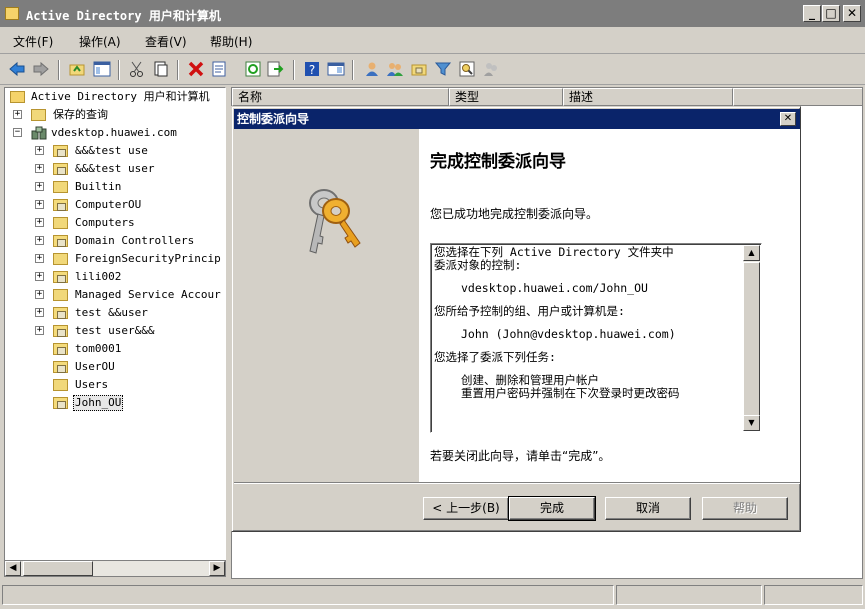 This screenshot has height=609, width=865. What do you see at coordinates (648, 97) in the screenshot?
I see `column-header-description: 描述` at bounding box center [648, 97].